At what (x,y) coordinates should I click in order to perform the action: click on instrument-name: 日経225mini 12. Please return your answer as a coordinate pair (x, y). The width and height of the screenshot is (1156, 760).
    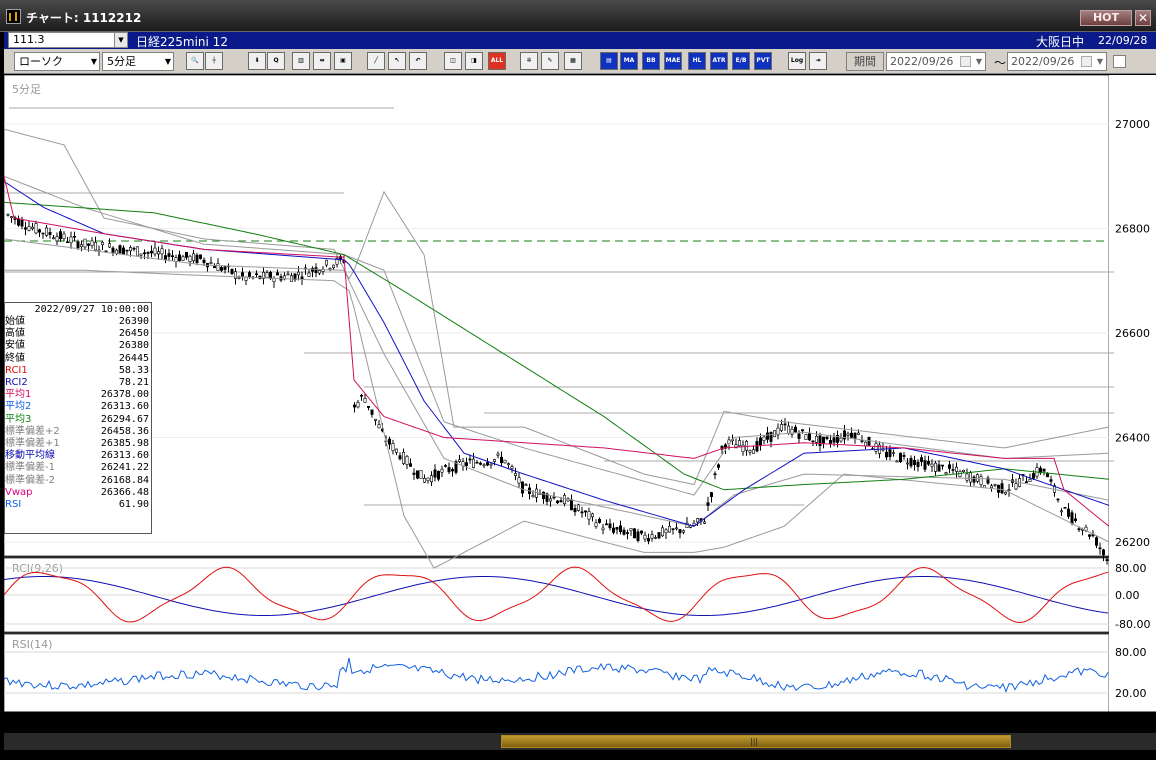
    Looking at the image, I should click on (182, 42).